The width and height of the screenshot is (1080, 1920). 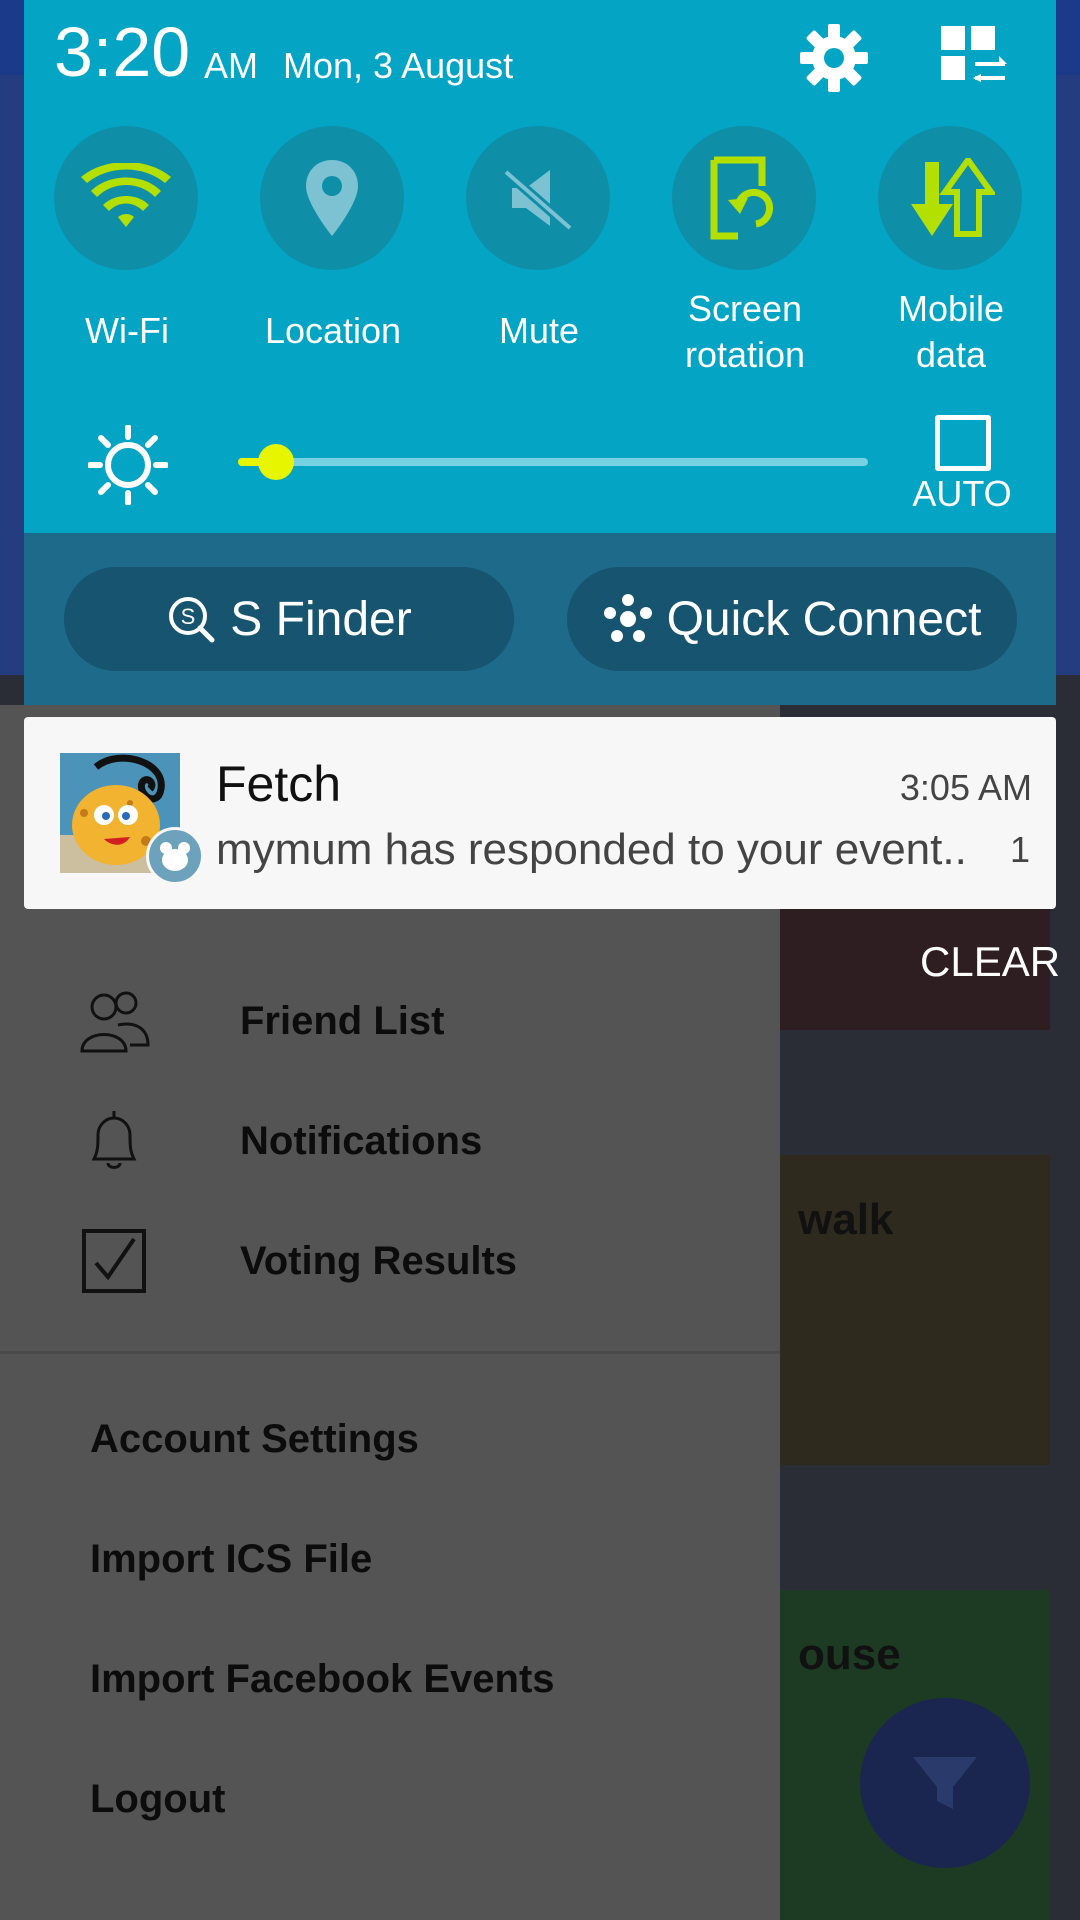 I want to click on clock-ampm: AM, so click(x=231, y=65).